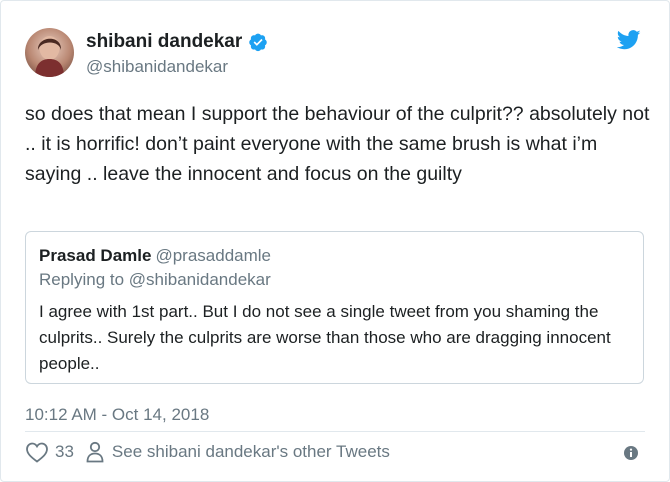  I want to click on quoted-author-name: Prasad Damle, so click(95, 255).